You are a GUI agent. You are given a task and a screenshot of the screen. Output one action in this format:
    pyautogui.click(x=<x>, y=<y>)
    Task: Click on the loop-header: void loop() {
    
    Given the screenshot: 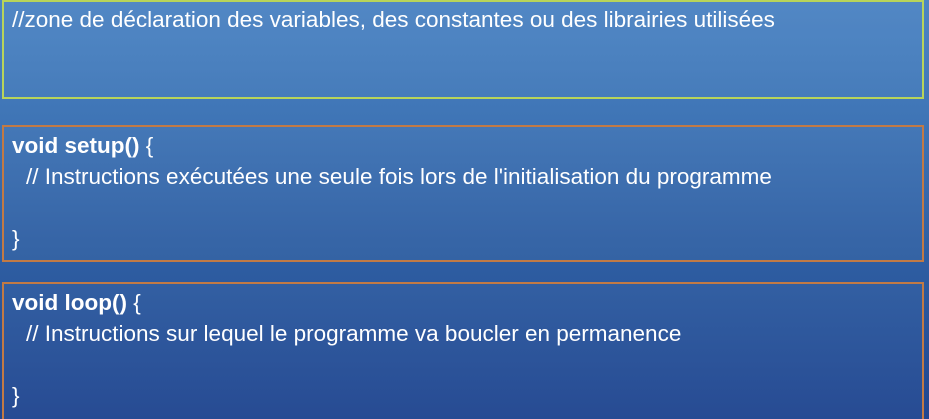 What is the action you would take?
    pyautogui.click(x=76, y=303)
    